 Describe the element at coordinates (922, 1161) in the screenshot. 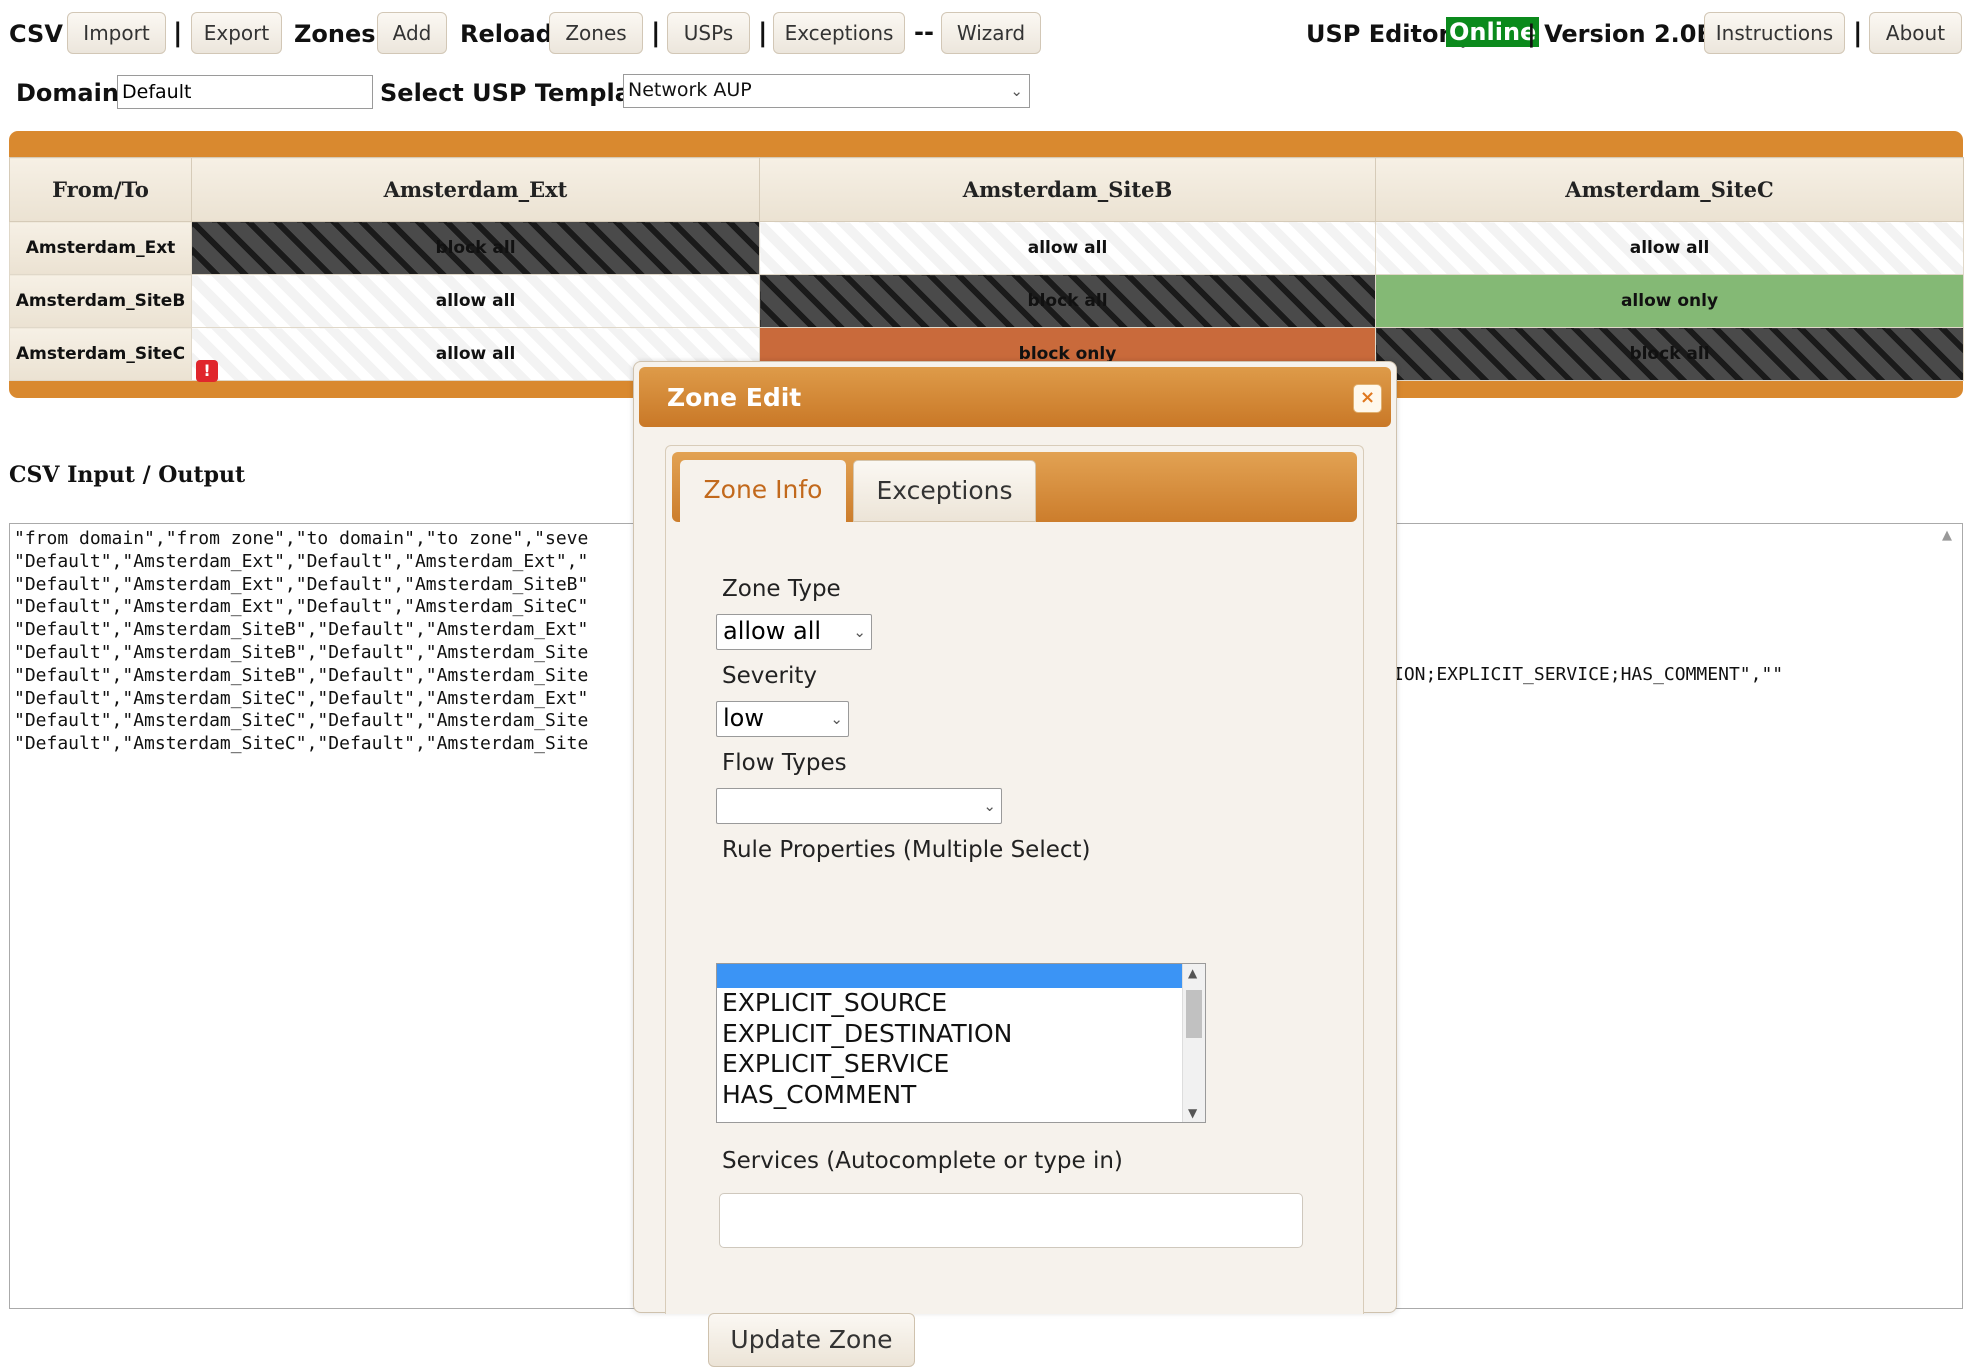

I see `services-label: Services (Autocomplete or type in)` at that location.